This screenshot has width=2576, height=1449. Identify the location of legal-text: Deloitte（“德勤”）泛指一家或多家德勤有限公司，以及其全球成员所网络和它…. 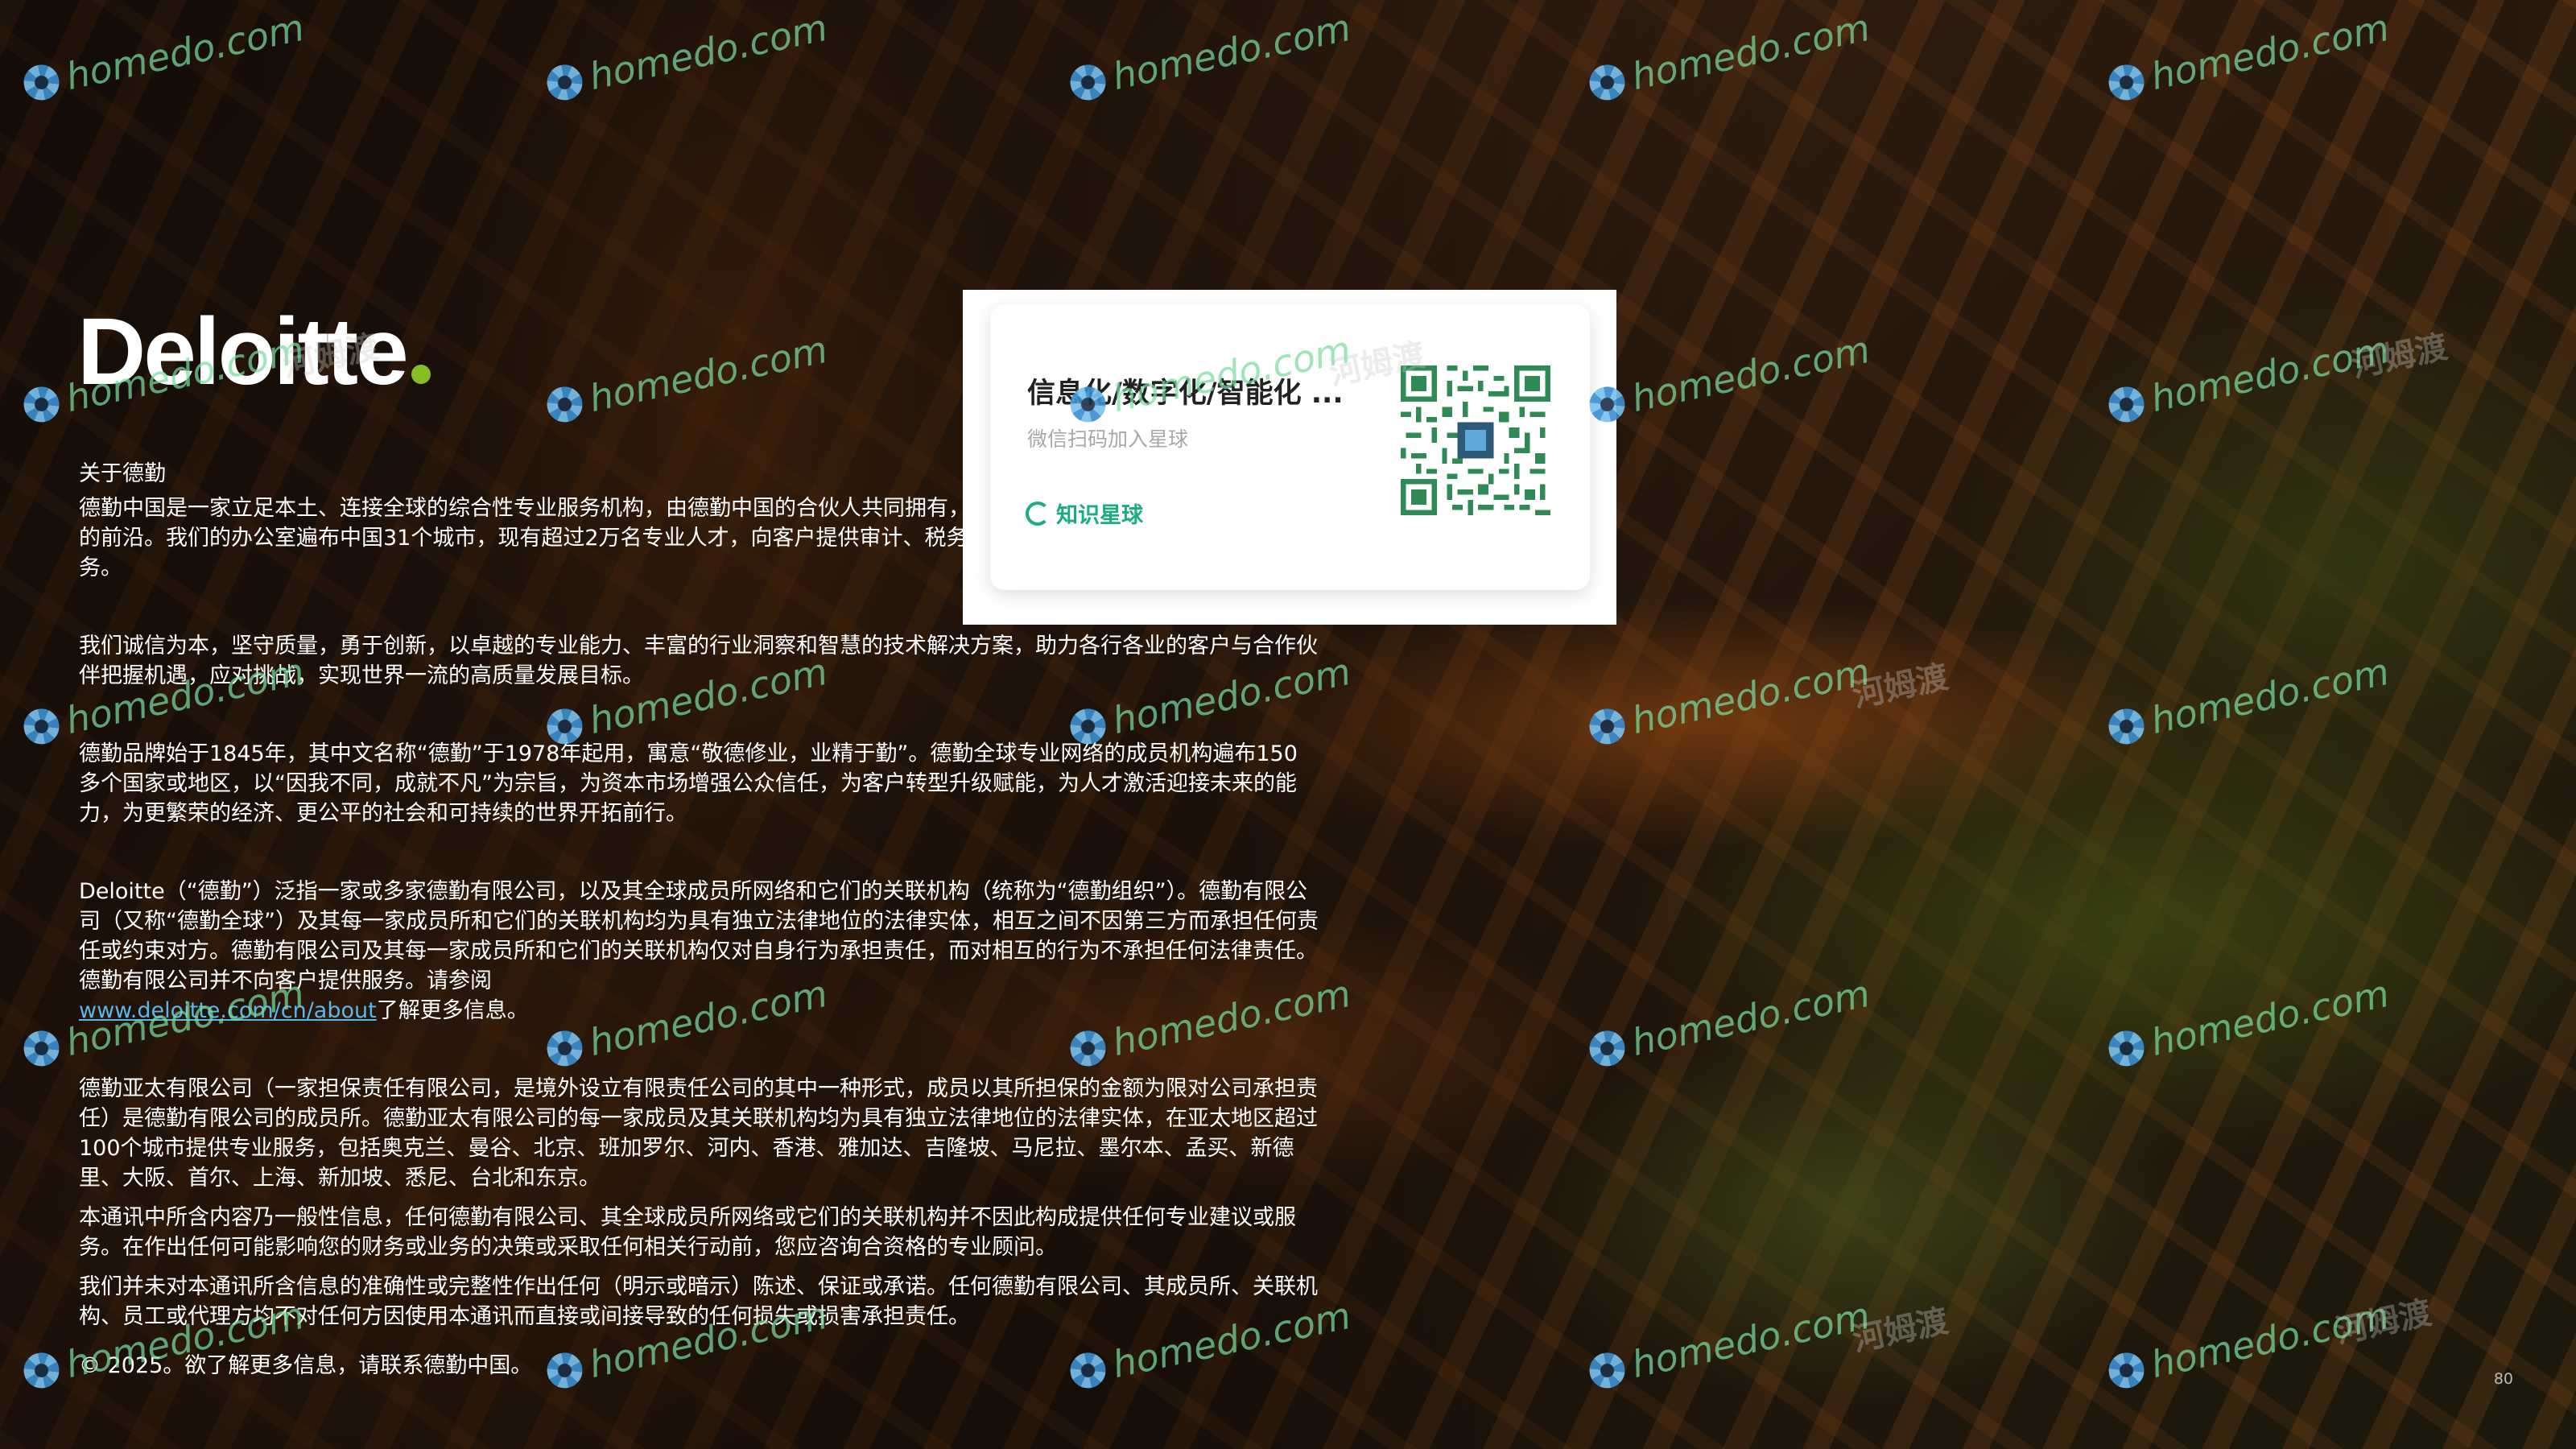
(699, 936).